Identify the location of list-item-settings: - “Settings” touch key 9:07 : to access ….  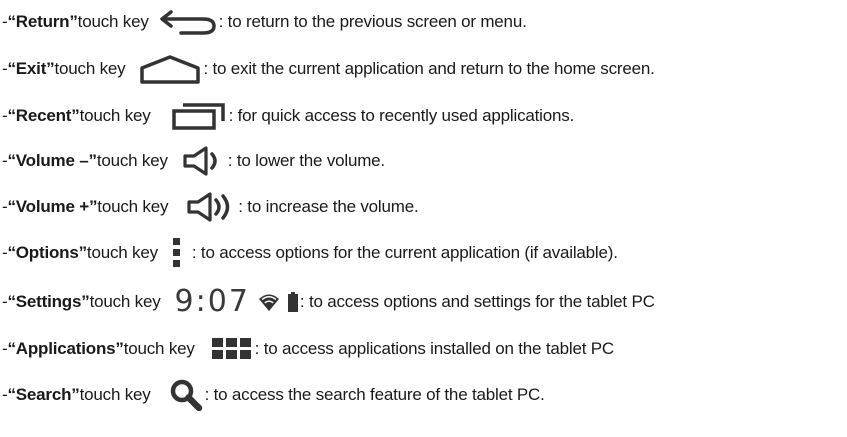
(328, 302).